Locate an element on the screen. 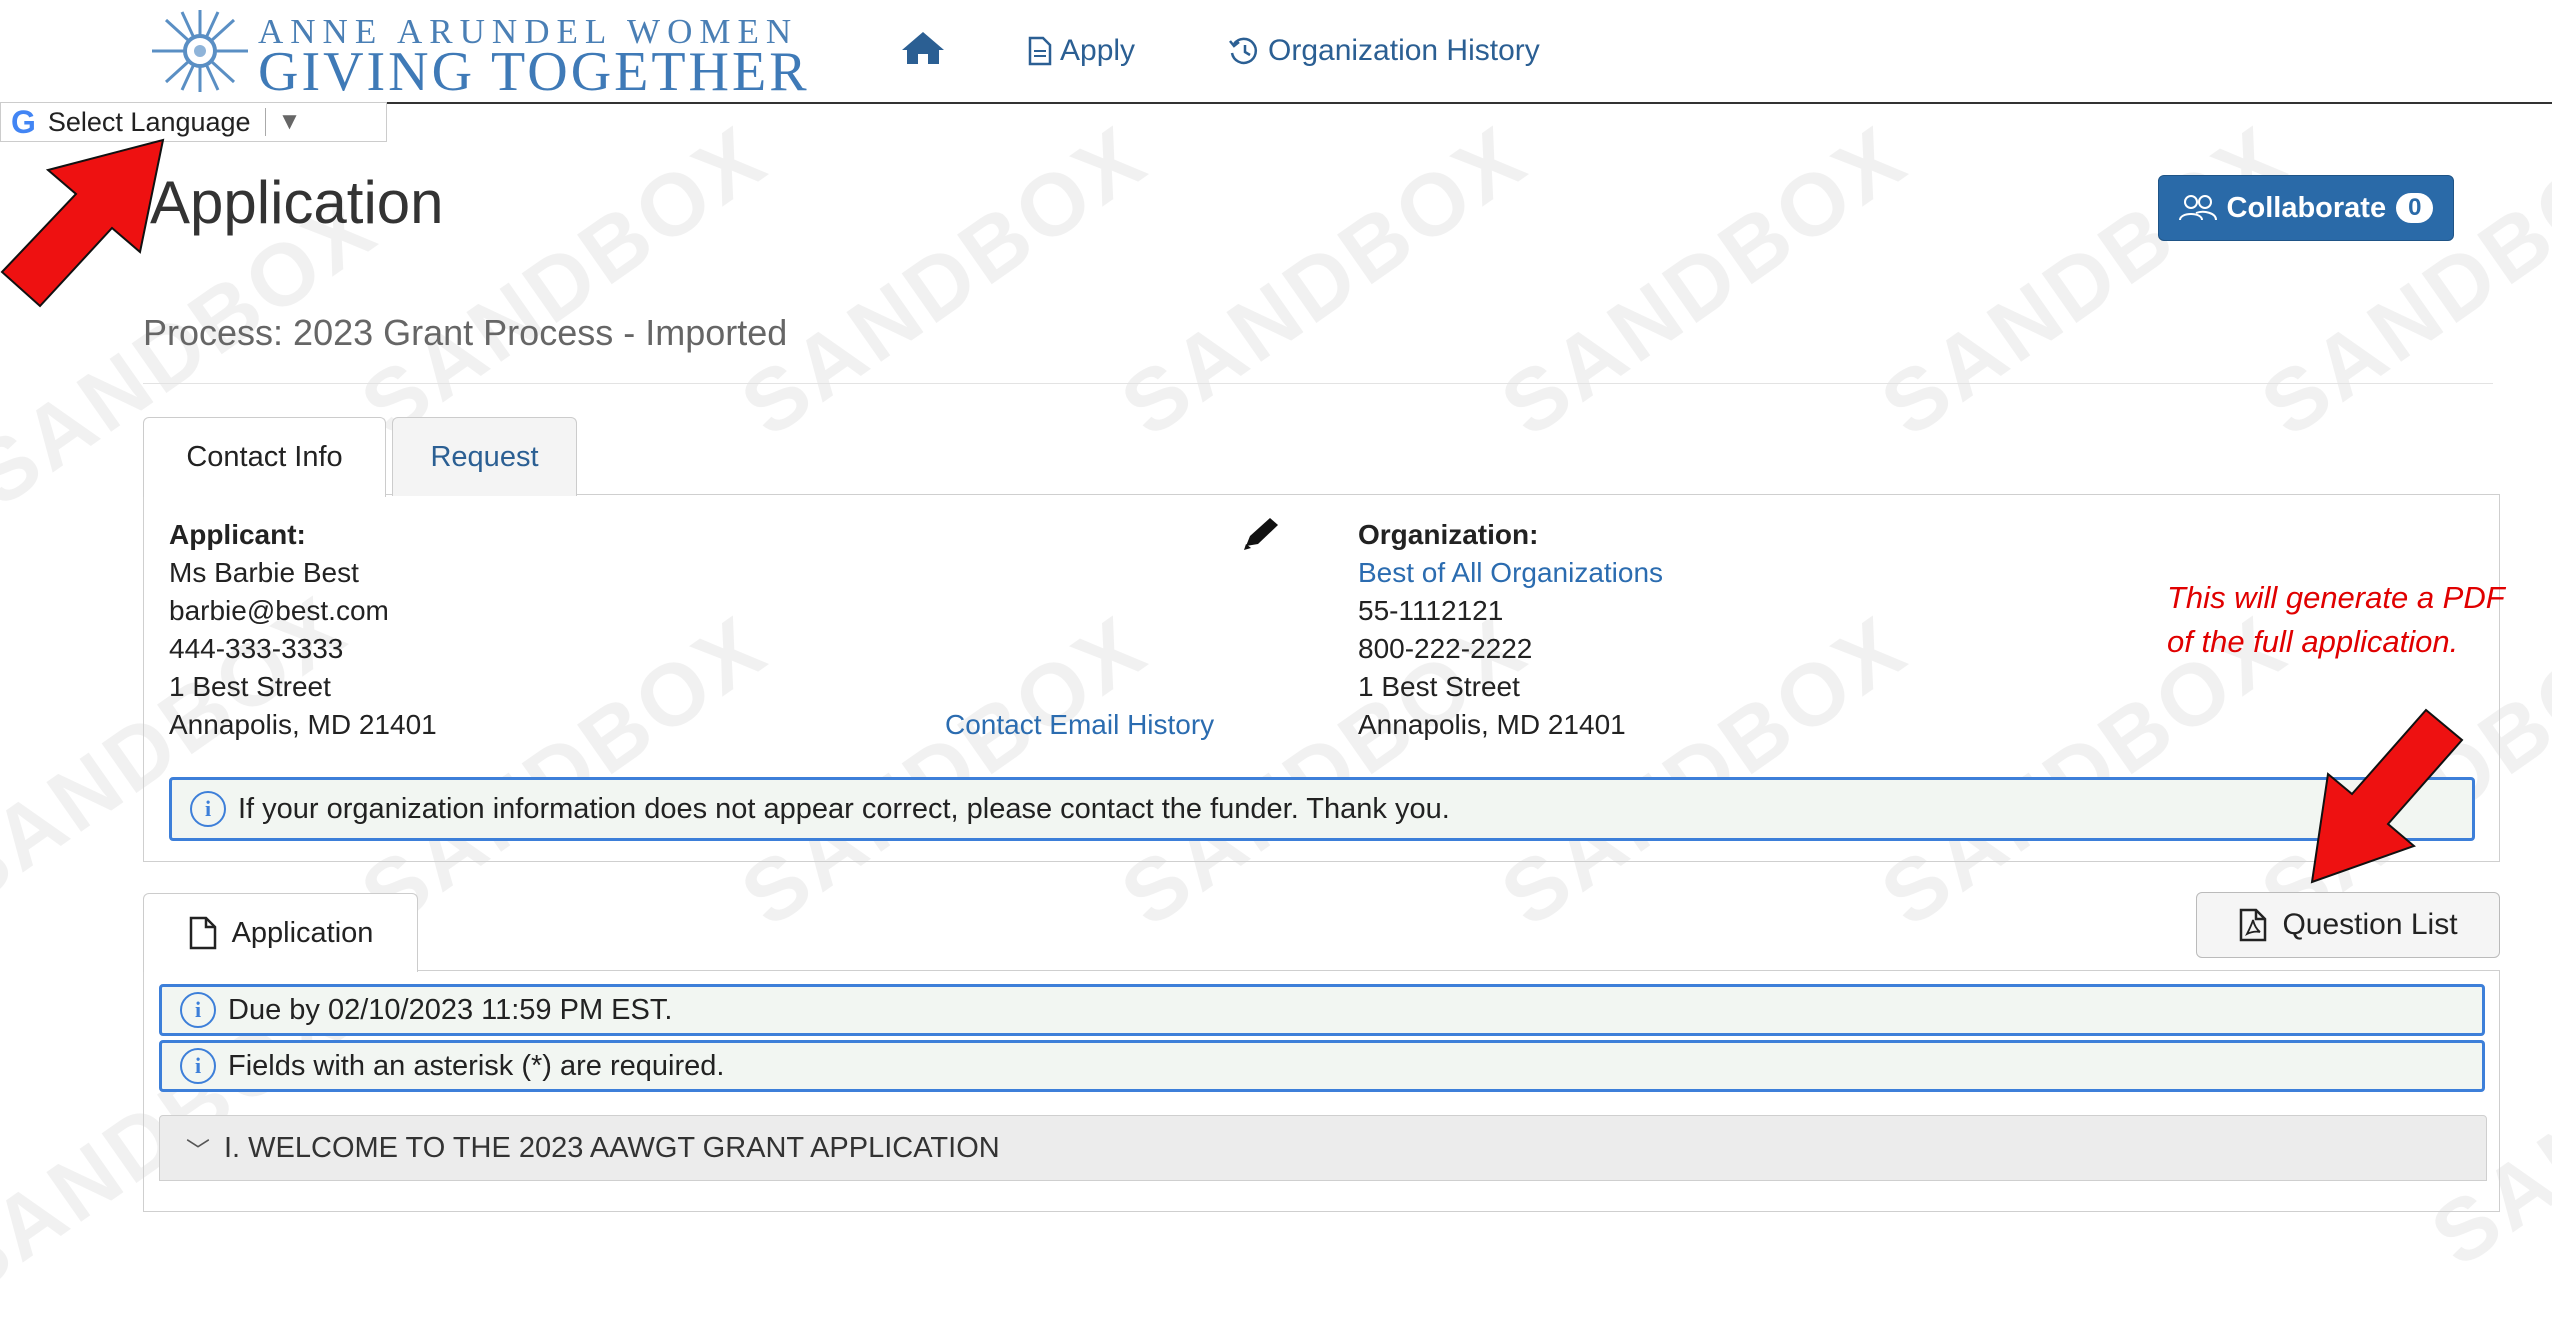 The width and height of the screenshot is (2552, 1317). due-date-alert: i Due by 02/10/2023 11:59 PM EST. is located at coordinates (1322, 1010).